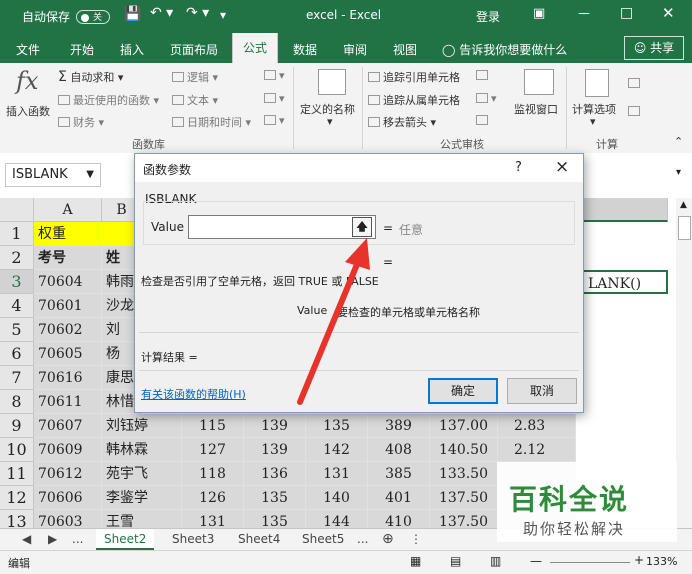 The image size is (692, 574). What do you see at coordinates (357, 254) in the screenshot?
I see `arrow-head` at bounding box center [357, 254].